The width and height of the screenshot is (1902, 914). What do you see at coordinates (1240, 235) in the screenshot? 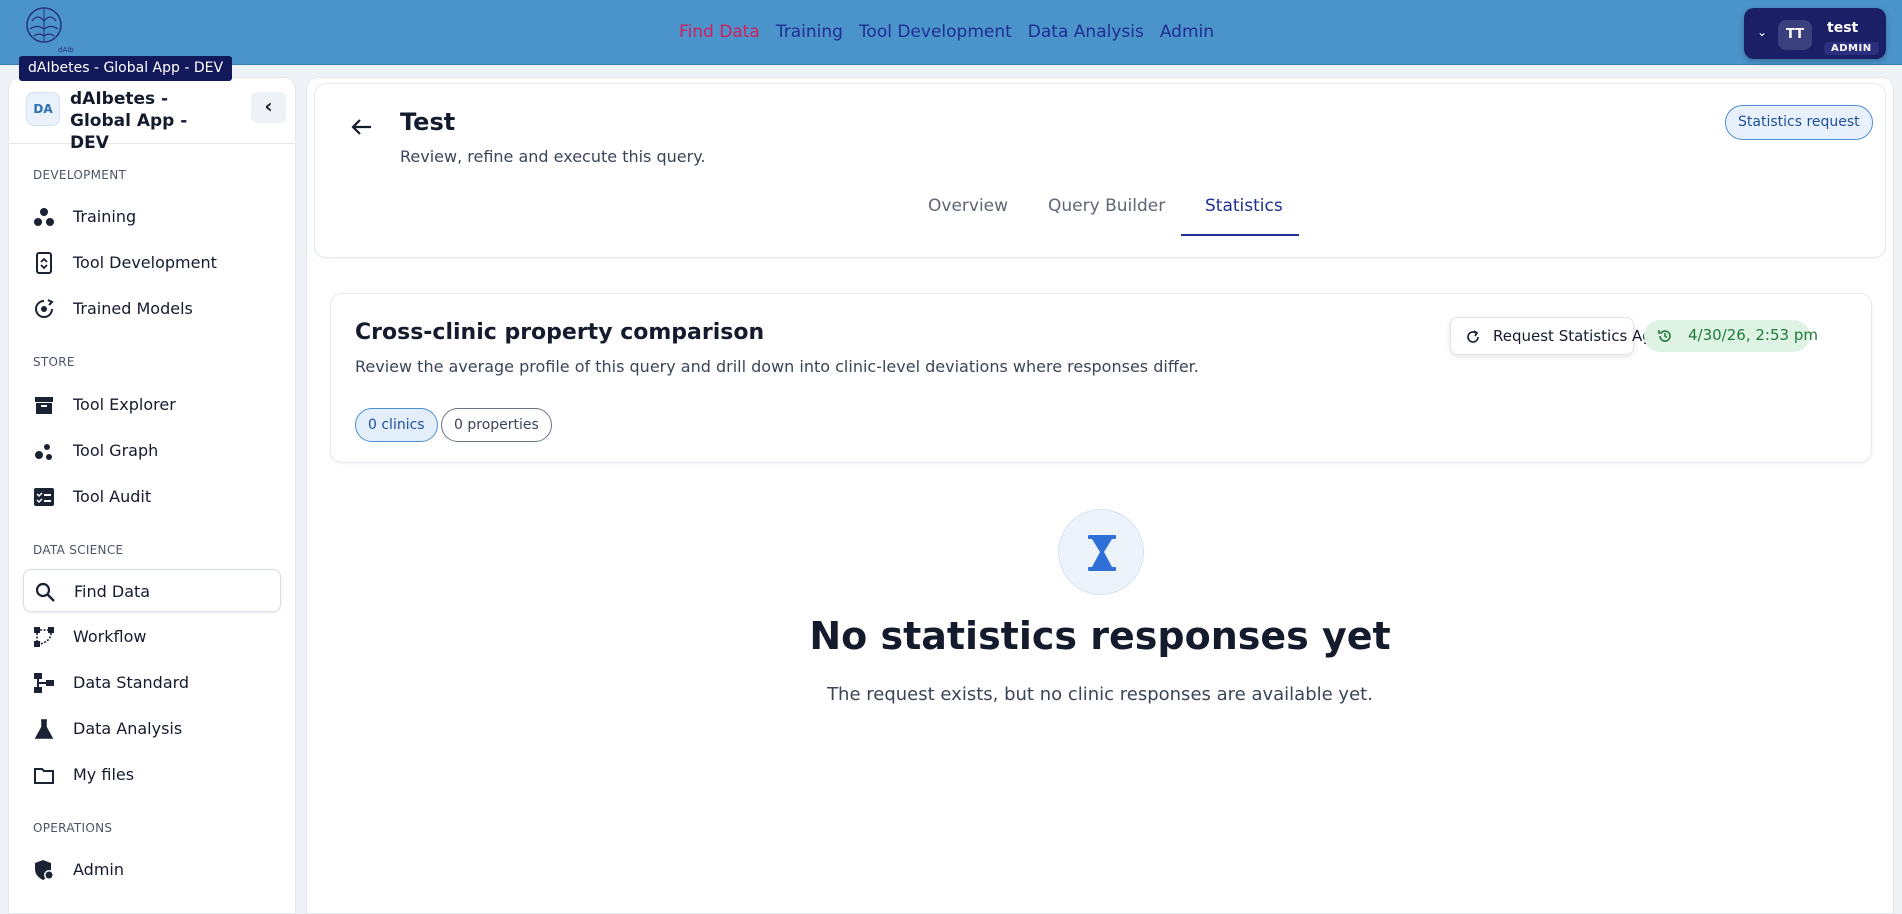
I see `active-tab-indicator` at bounding box center [1240, 235].